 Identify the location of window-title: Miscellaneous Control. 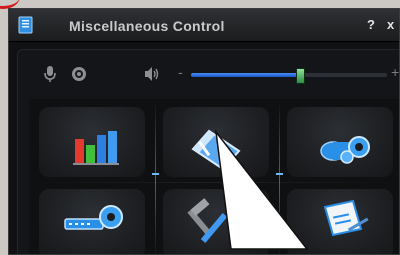
(147, 26).